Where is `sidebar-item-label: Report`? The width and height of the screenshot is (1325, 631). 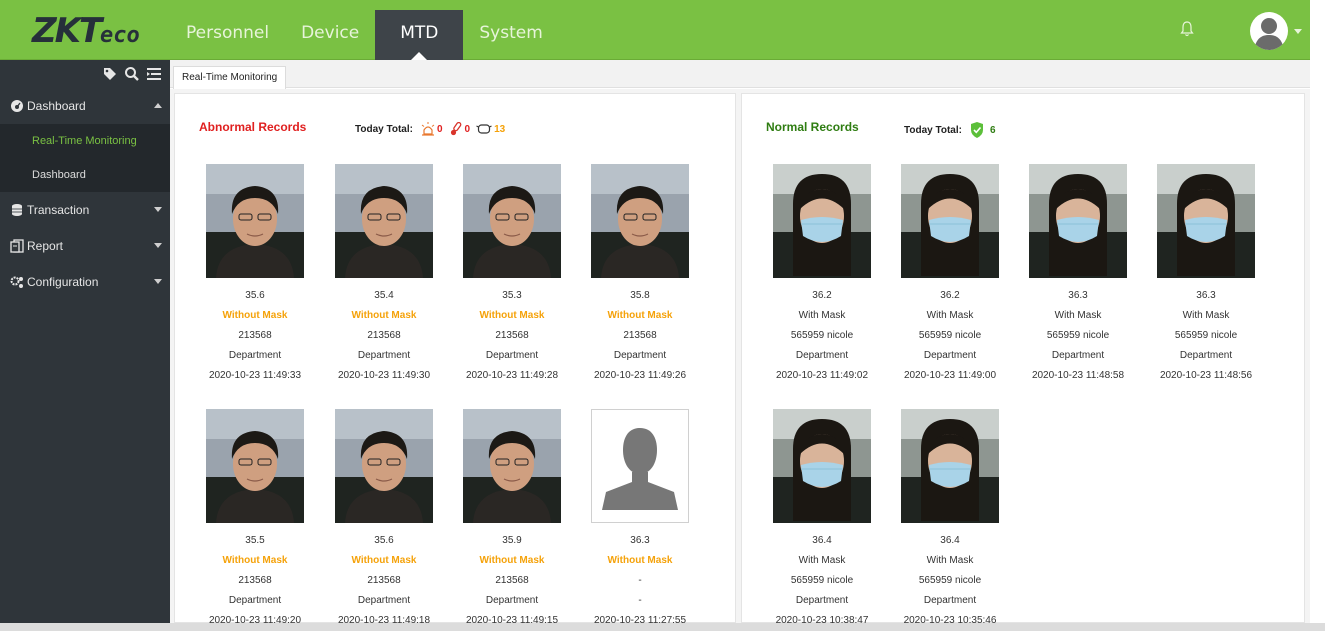 sidebar-item-label: Report is located at coordinates (45, 246).